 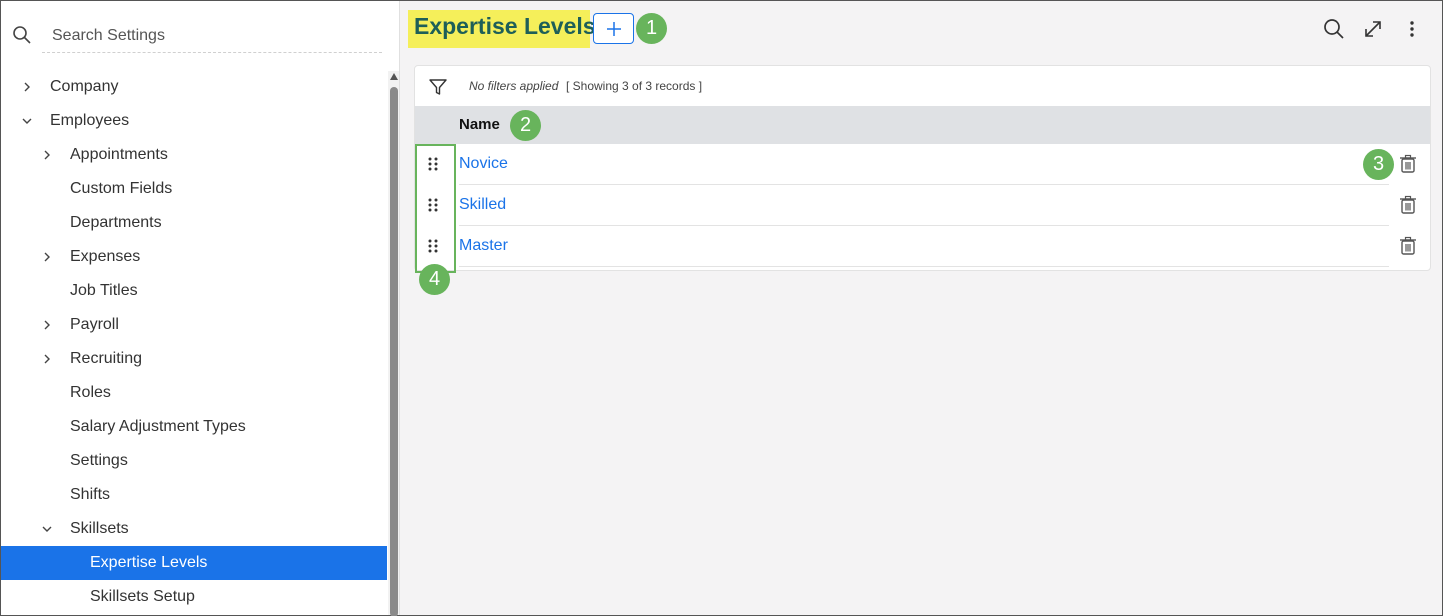 What do you see at coordinates (194, 495) in the screenshot?
I see `sidebar-item-shifts: Shifts` at bounding box center [194, 495].